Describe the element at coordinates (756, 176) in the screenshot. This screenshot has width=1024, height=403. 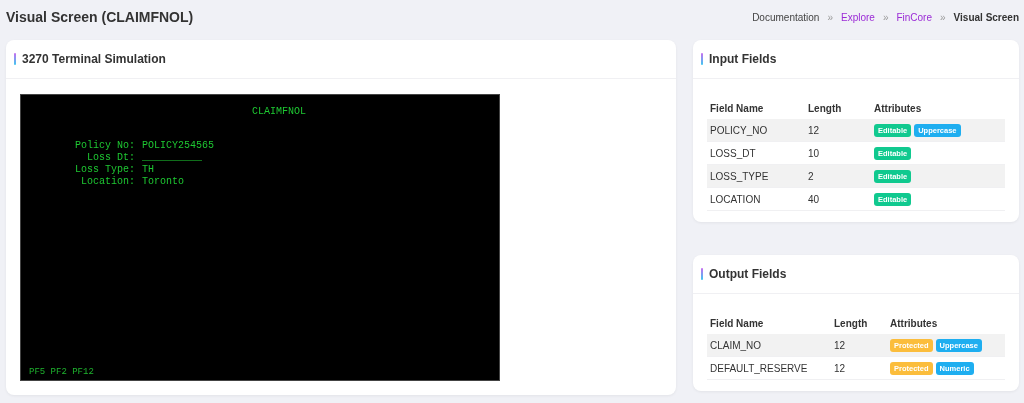
I see `table-cell: LOSS_TYPE` at that location.